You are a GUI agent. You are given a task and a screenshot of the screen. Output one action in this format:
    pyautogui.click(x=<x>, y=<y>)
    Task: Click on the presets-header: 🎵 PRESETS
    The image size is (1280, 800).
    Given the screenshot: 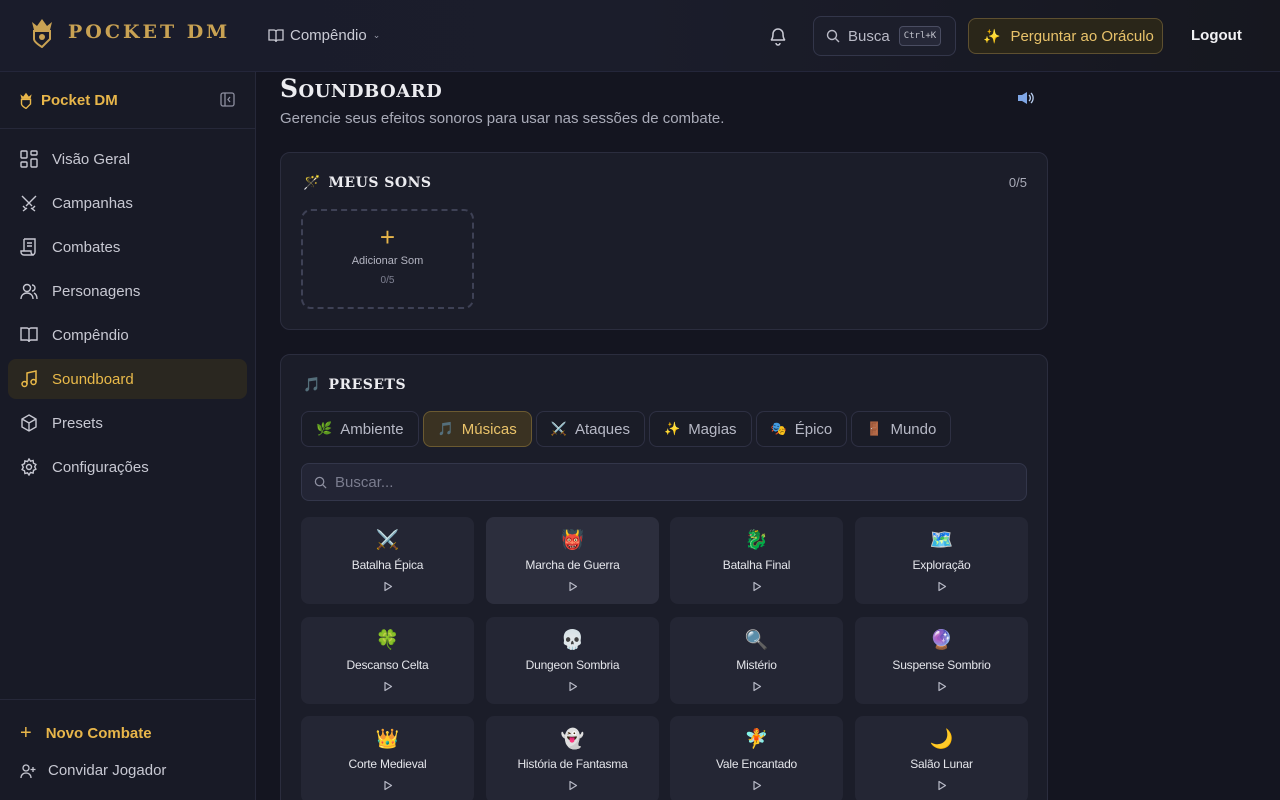 What is the action you would take?
    pyautogui.click(x=354, y=384)
    